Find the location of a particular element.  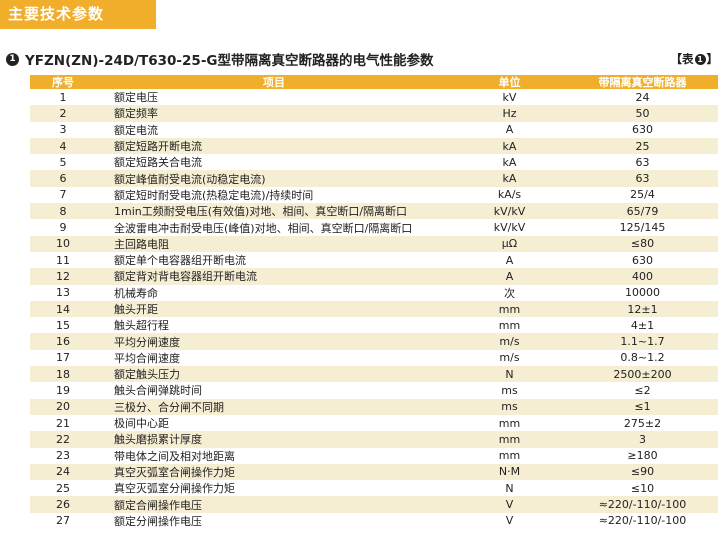

cell-value: ≥180 is located at coordinates (642, 456).